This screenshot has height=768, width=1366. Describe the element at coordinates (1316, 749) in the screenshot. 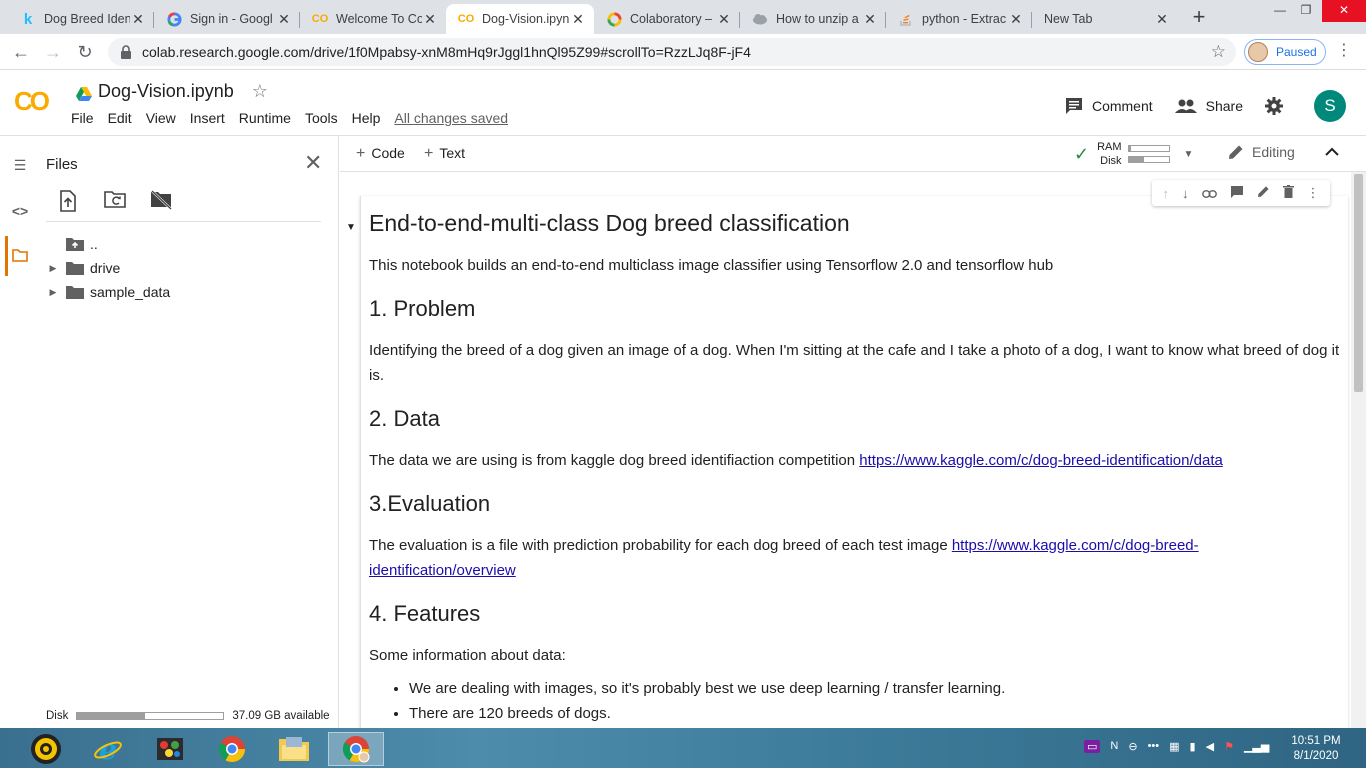

I see `system-clock: 10:51 PM 8/1/2020` at that location.